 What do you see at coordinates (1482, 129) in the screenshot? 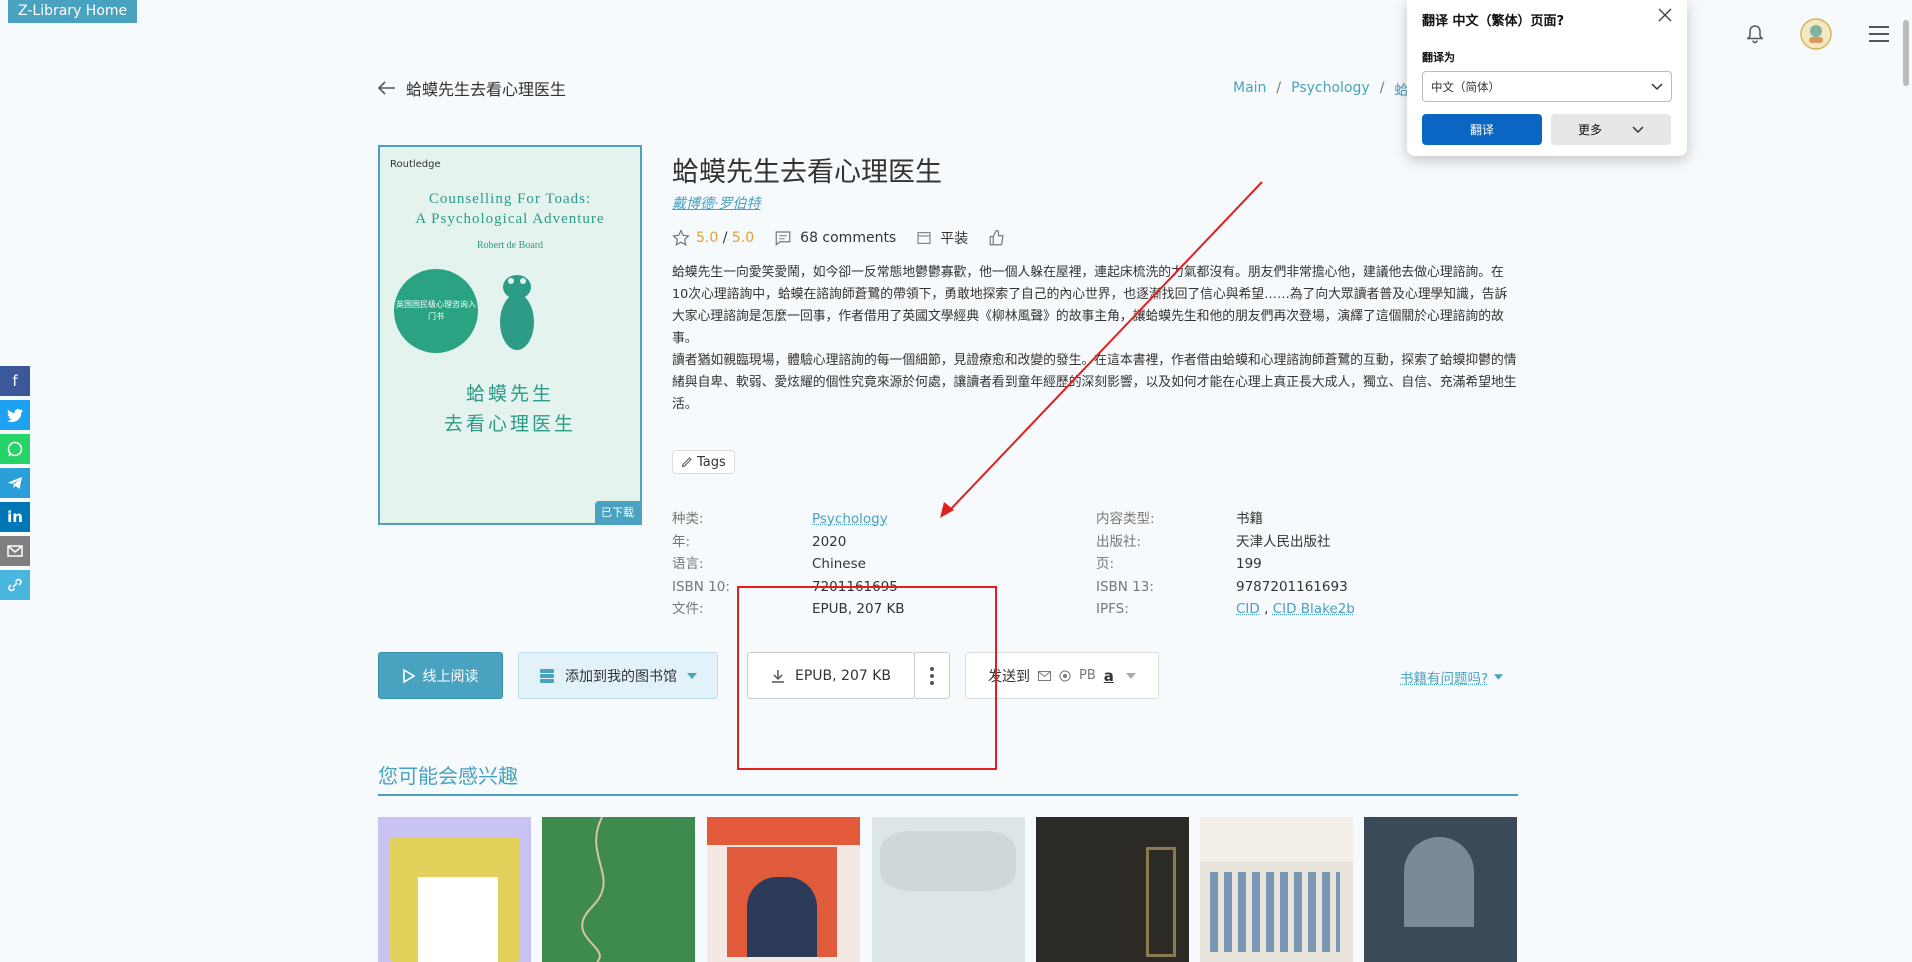
I see `translate-button: 翻译` at bounding box center [1482, 129].